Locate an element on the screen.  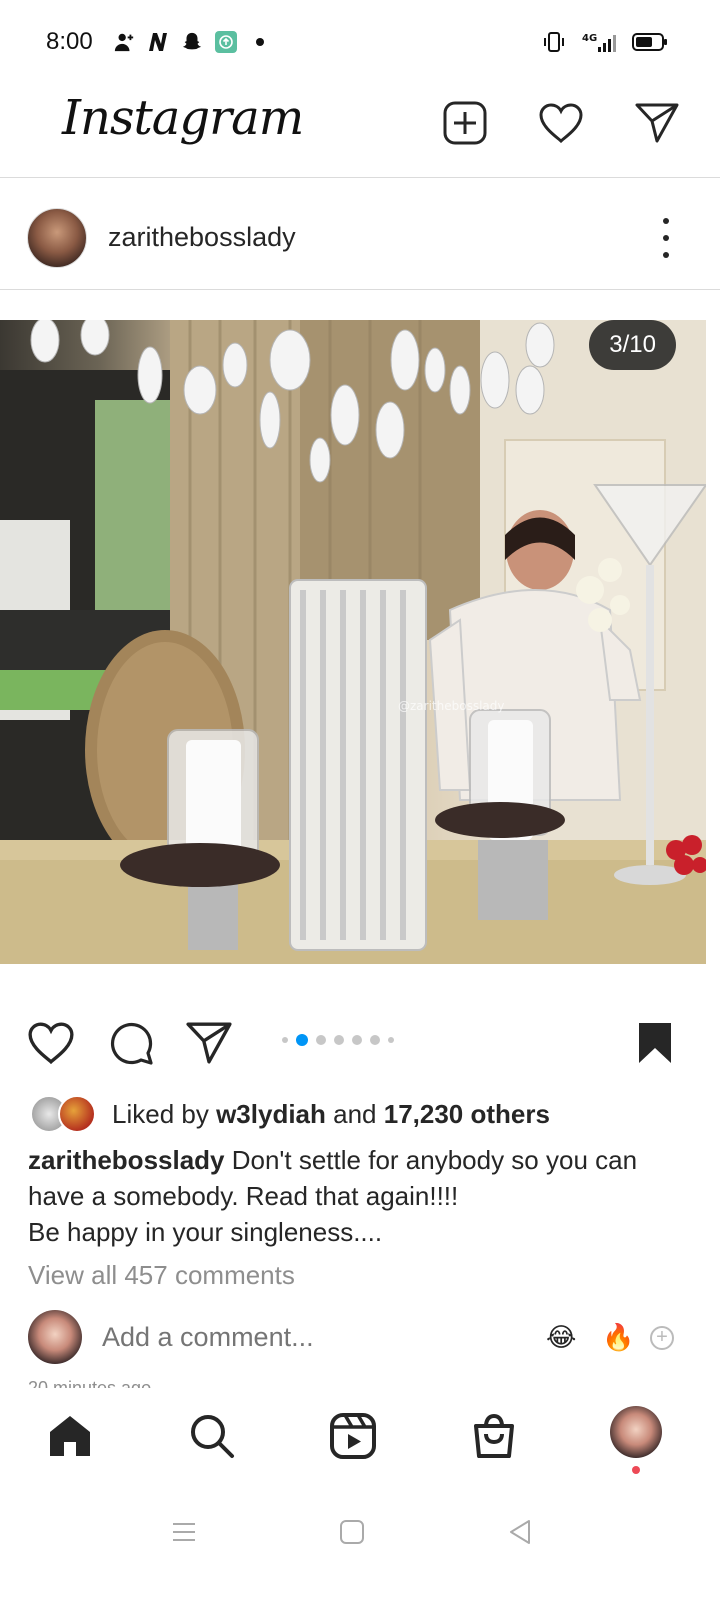
back-icon is located at coordinates (520, 1532).